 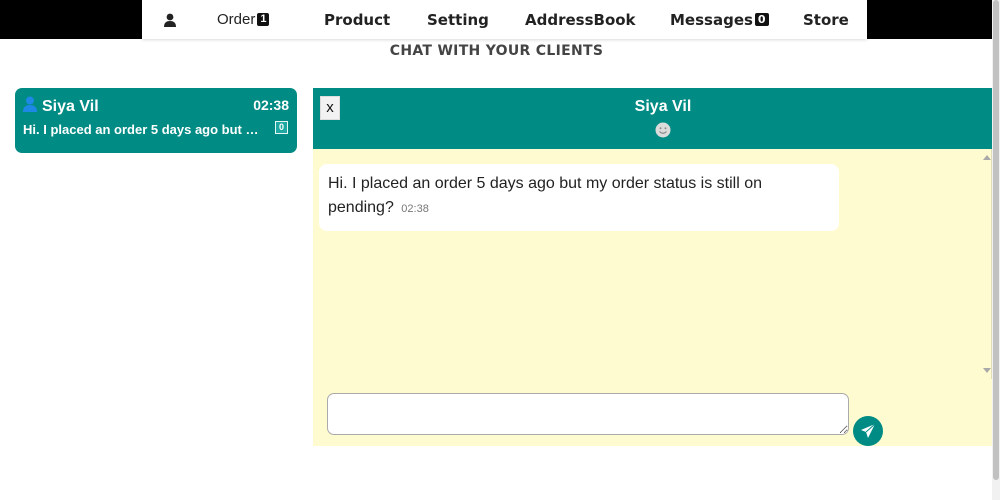 I want to click on nav-order-label: Order, so click(x=236, y=19).